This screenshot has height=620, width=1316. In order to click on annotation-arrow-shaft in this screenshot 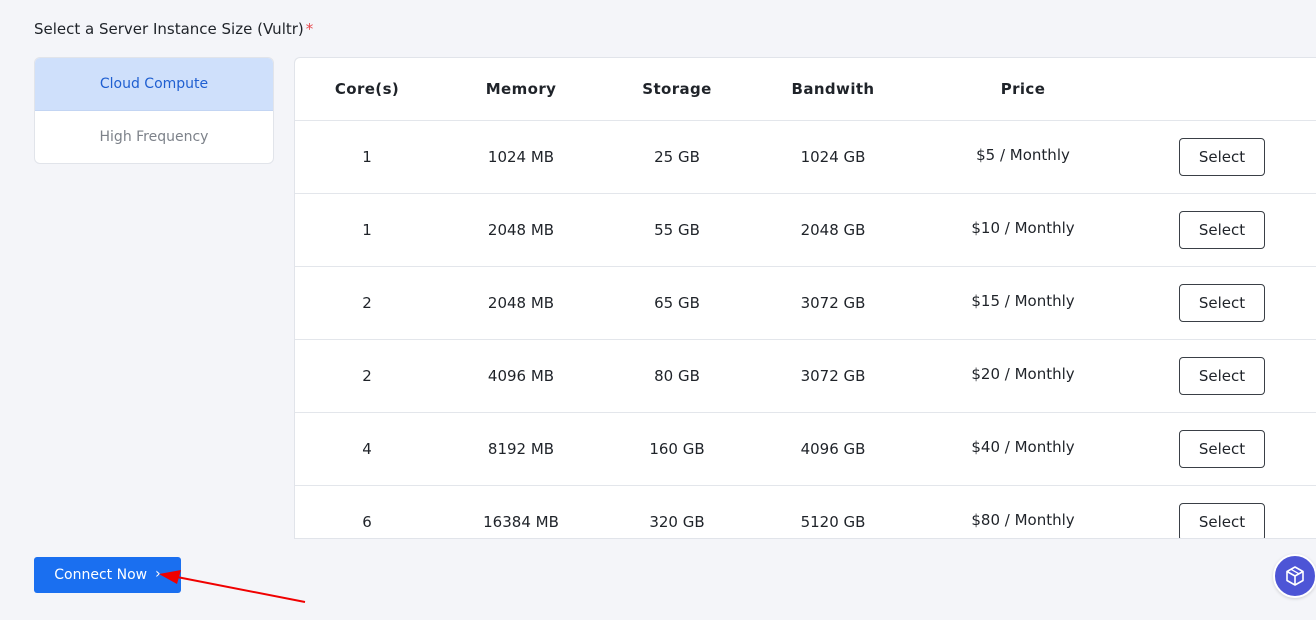, I will do `click(241, 589)`.